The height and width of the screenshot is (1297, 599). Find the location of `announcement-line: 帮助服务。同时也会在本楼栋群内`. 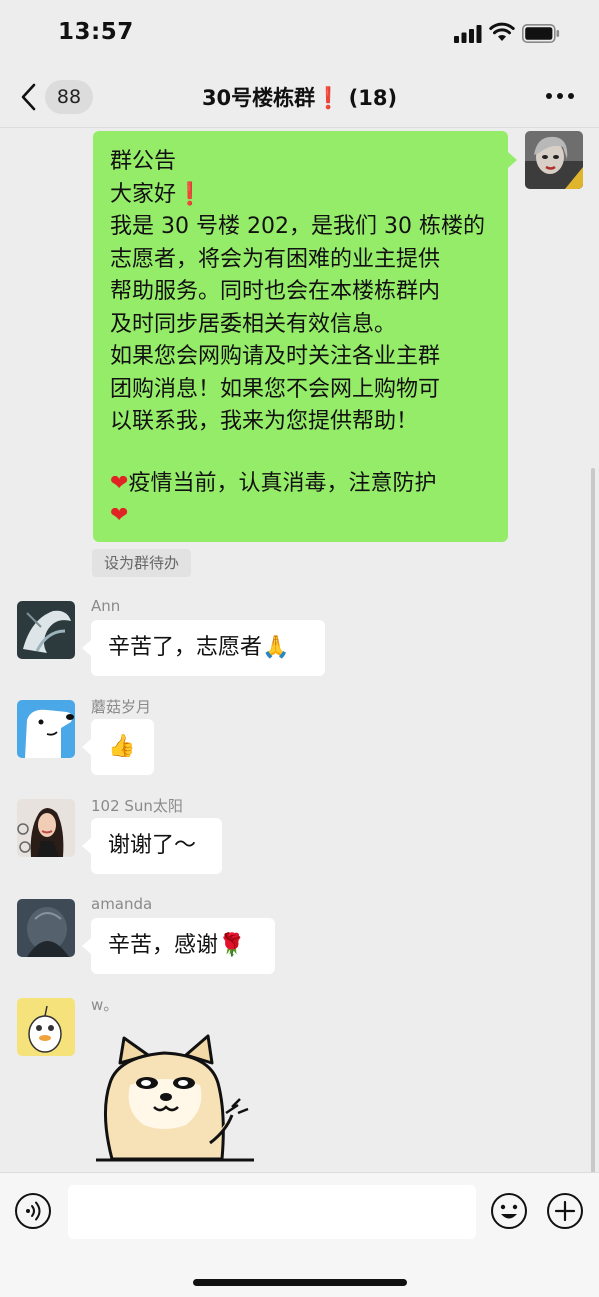

announcement-line: 帮助服务。同时也会在本楼栋群内 is located at coordinates (275, 291).